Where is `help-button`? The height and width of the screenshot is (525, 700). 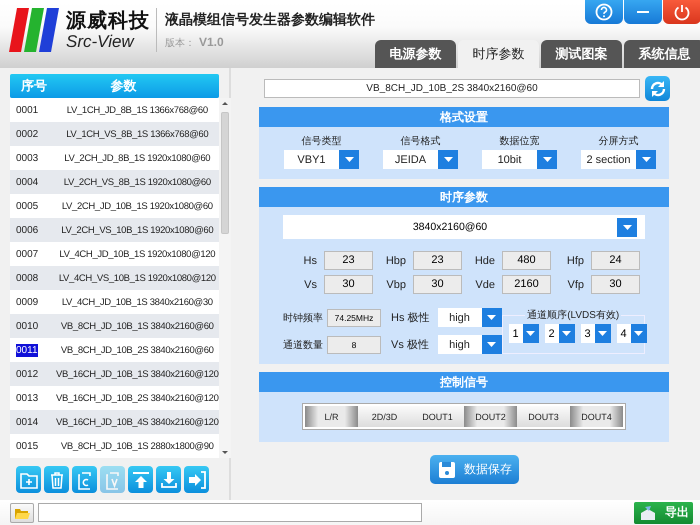
help-button is located at coordinates (604, 12).